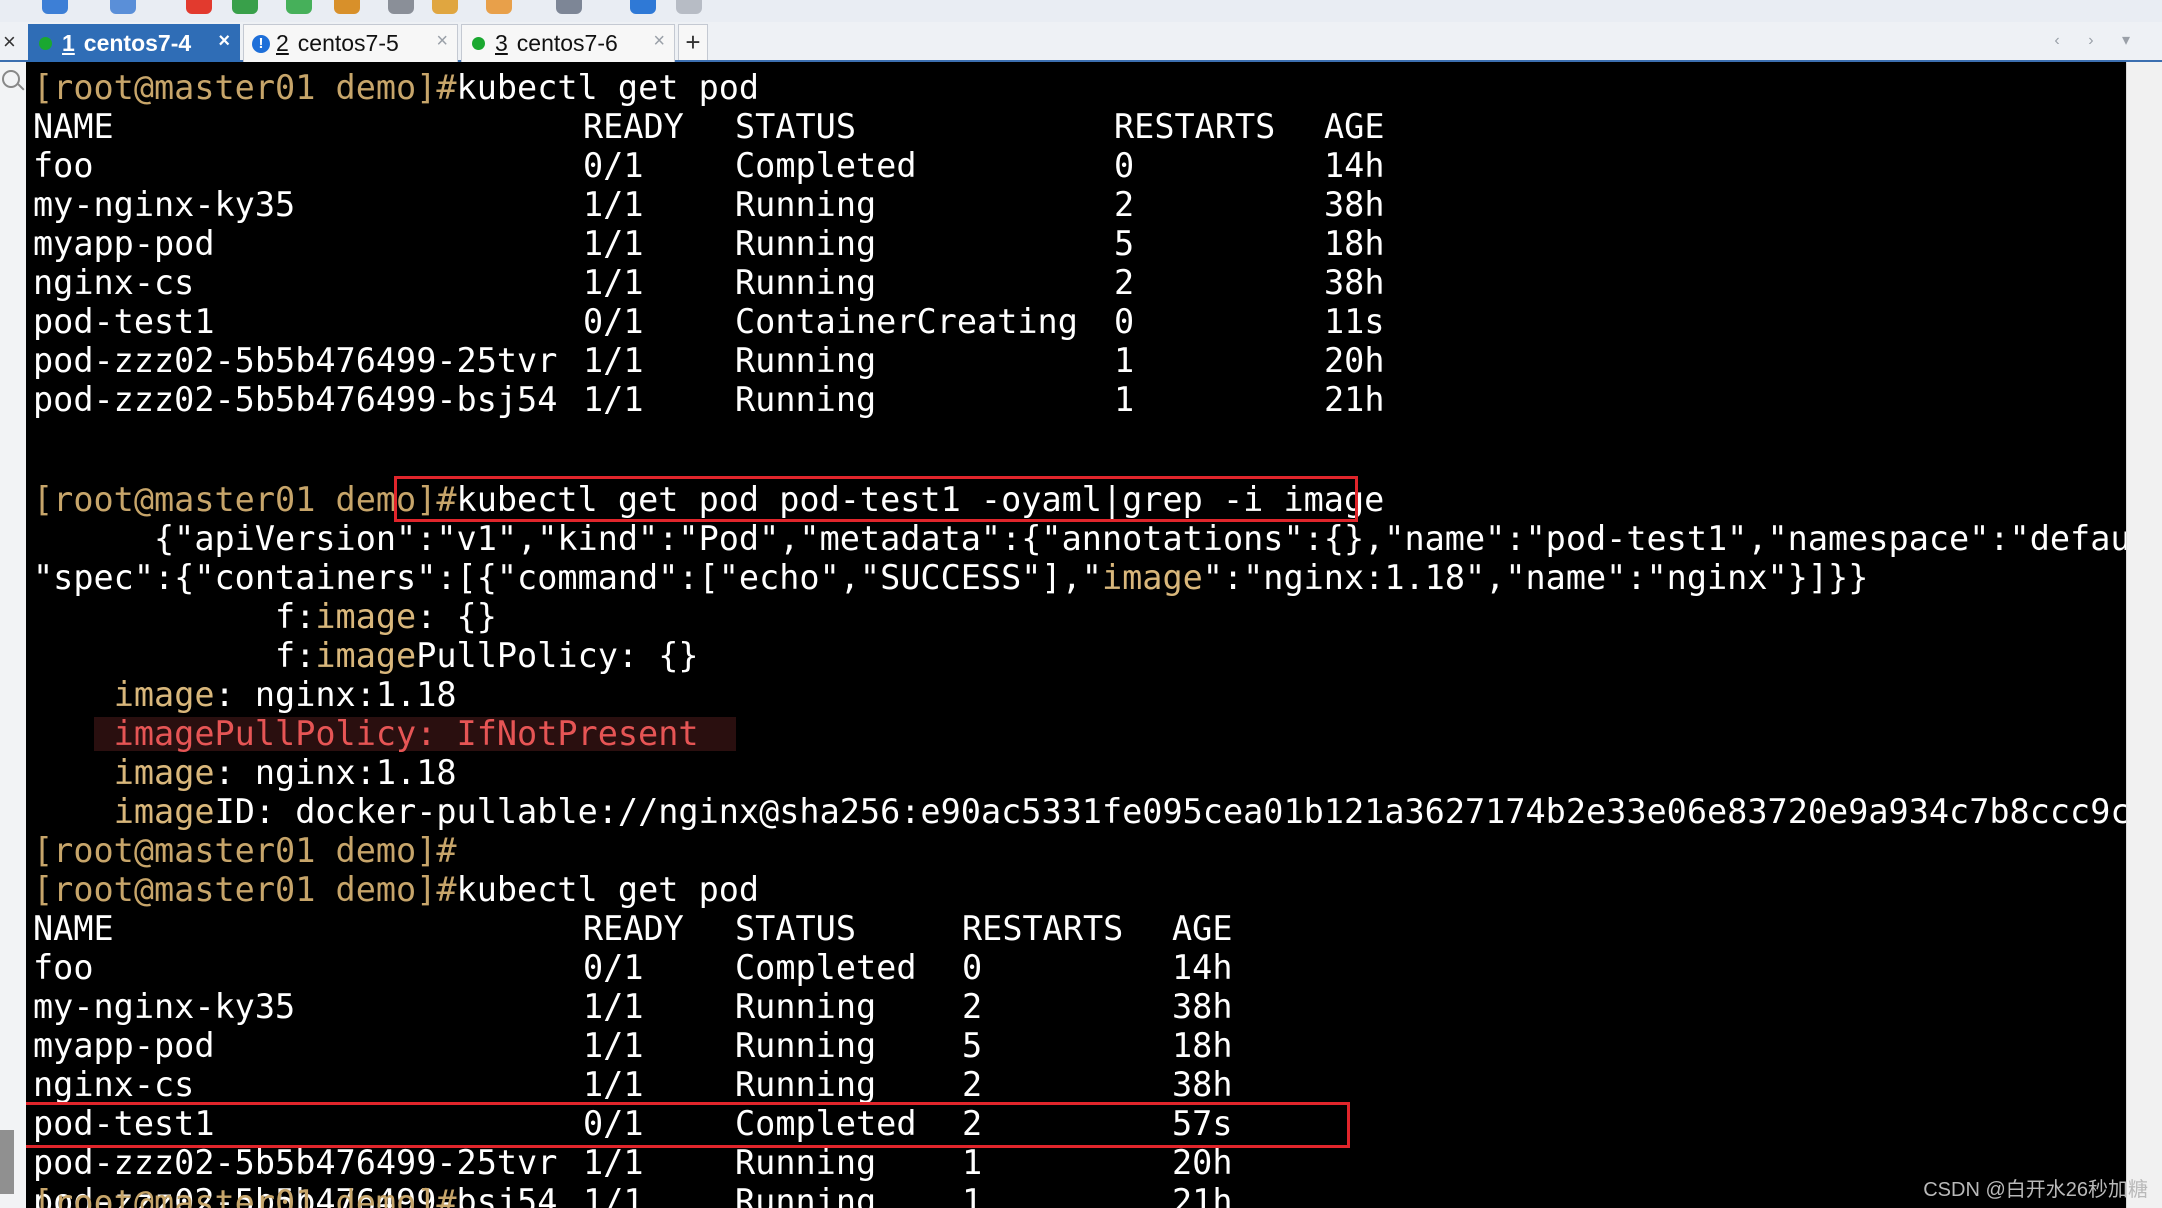  I want to click on folder-icon, so click(499, 7).